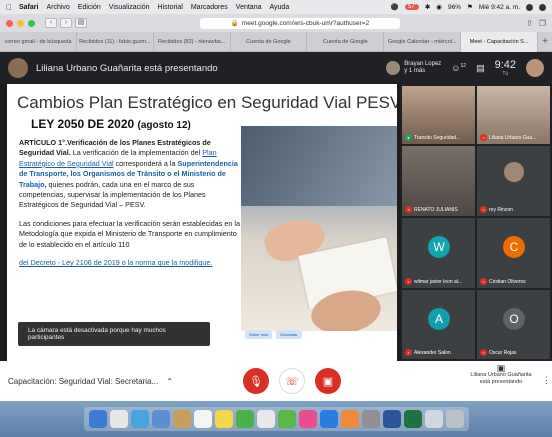 This screenshot has width=552, height=437. What do you see at coordinates (514, 172) in the screenshot?
I see `participant-photo` at bounding box center [514, 172].